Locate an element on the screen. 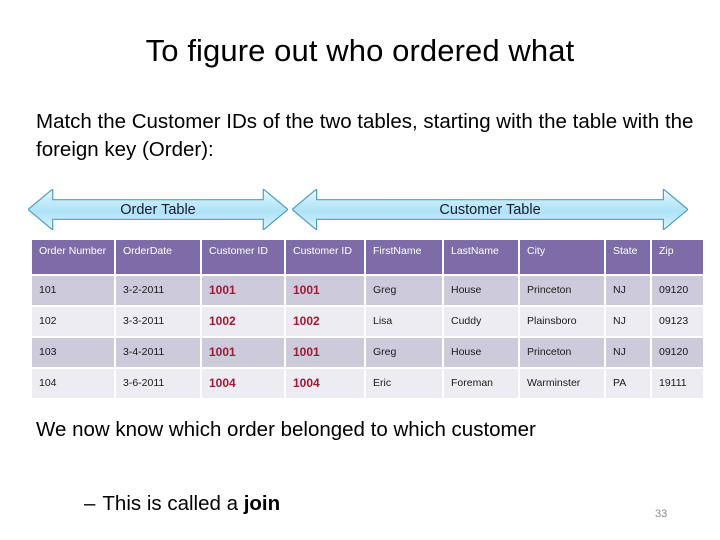 This screenshot has height=540, width=720. customer-table-banner: Customer Table is located at coordinates (490, 209).